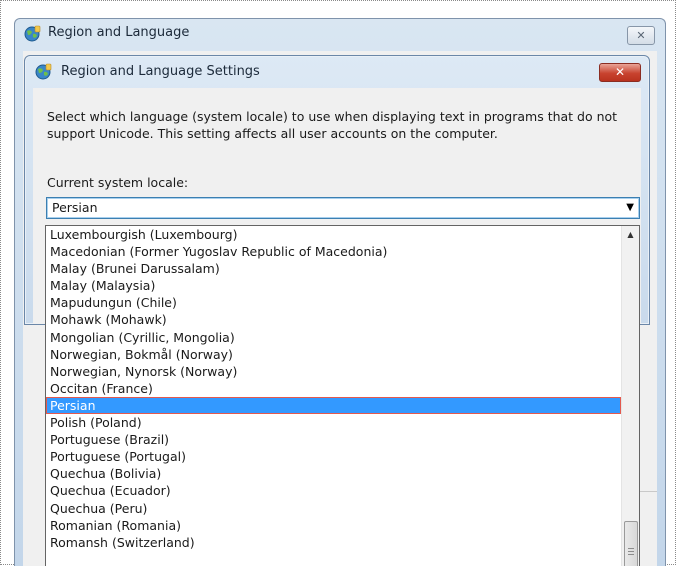 This screenshot has height=566, width=676. What do you see at coordinates (333, 542) in the screenshot?
I see `locale-option: Romansh (Switzerland)` at bounding box center [333, 542].